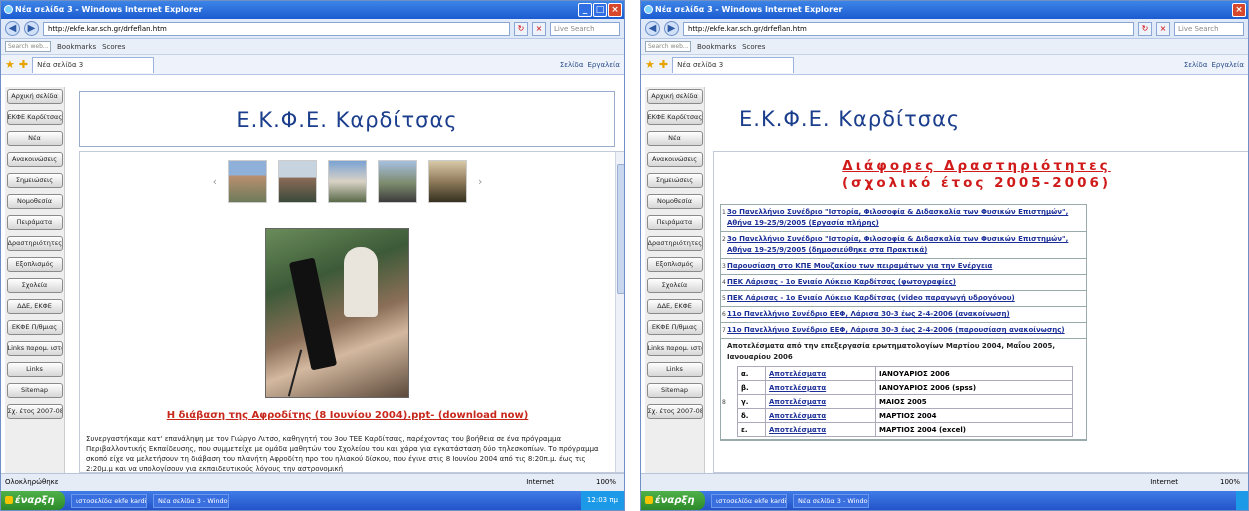 The width and height of the screenshot is (1249, 511). Describe the element at coordinates (600, 10) in the screenshot. I see `maximize-button: □` at that location.